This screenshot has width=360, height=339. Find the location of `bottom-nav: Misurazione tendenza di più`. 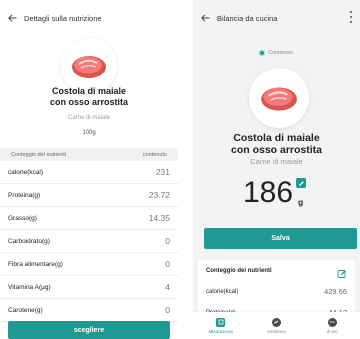

bottom-nav: Misurazione tendenza di più is located at coordinates (276, 325).